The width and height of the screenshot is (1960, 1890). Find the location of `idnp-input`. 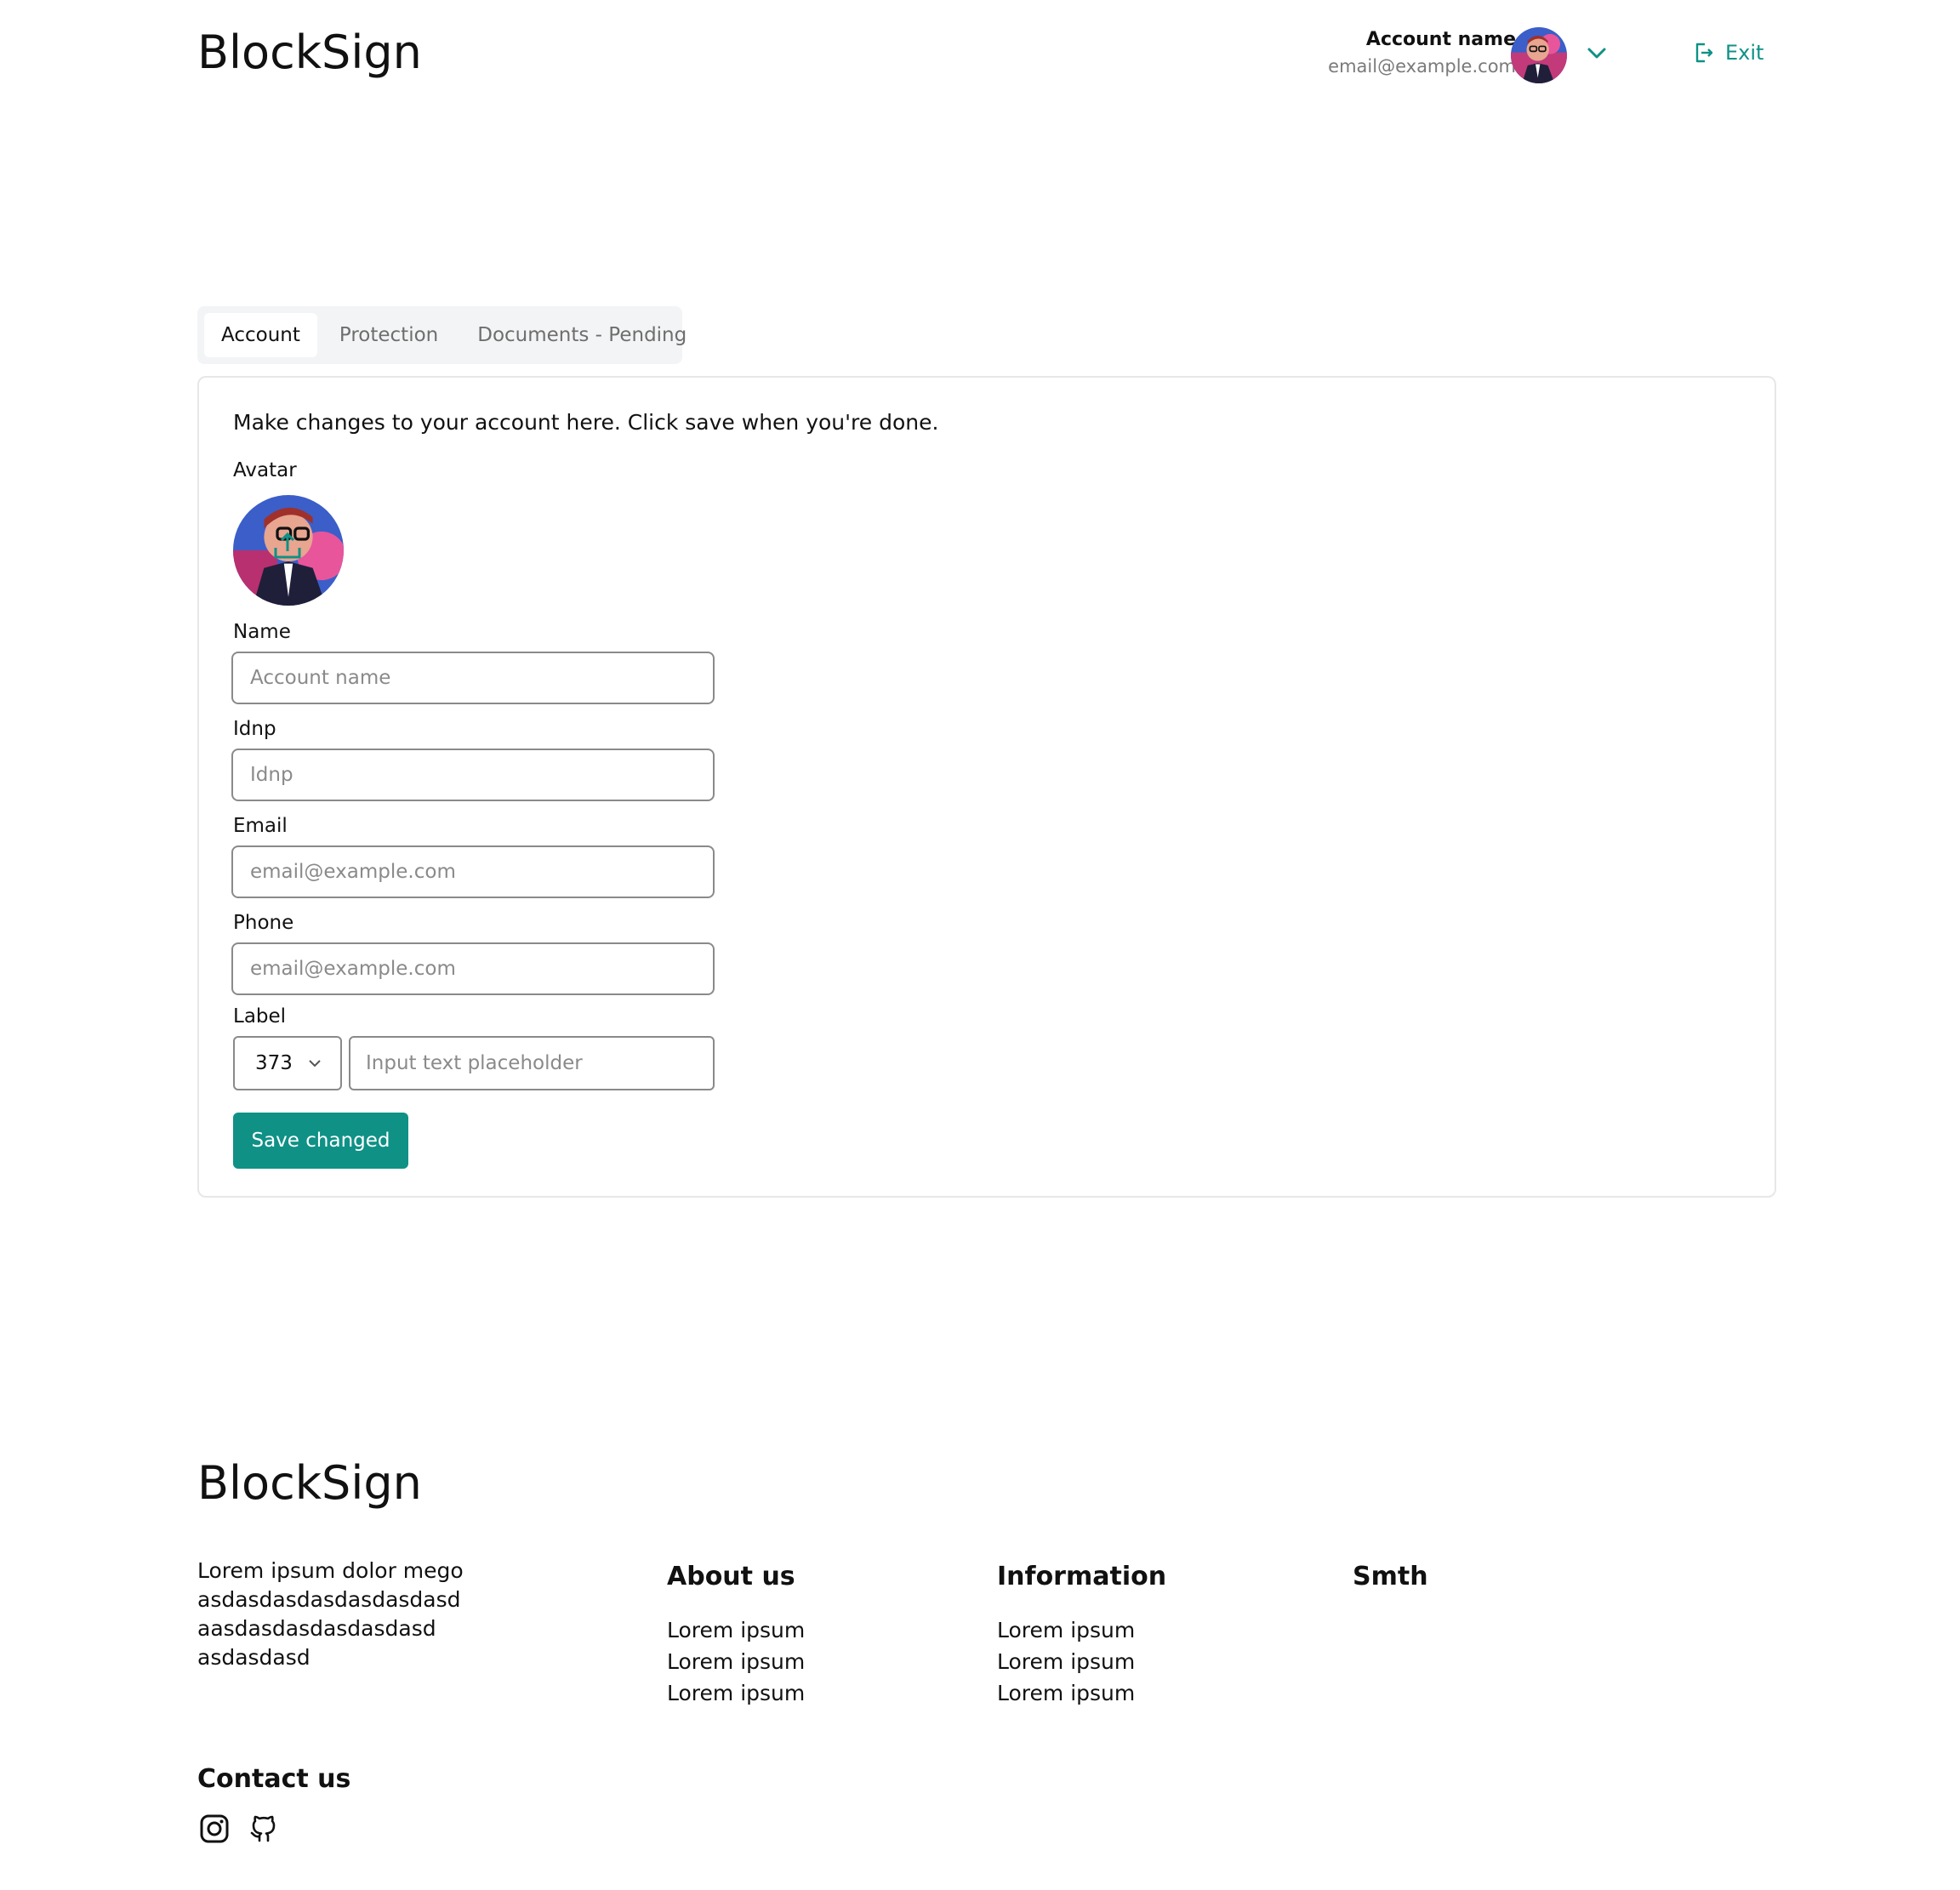

idnp-input is located at coordinates (473, 775).